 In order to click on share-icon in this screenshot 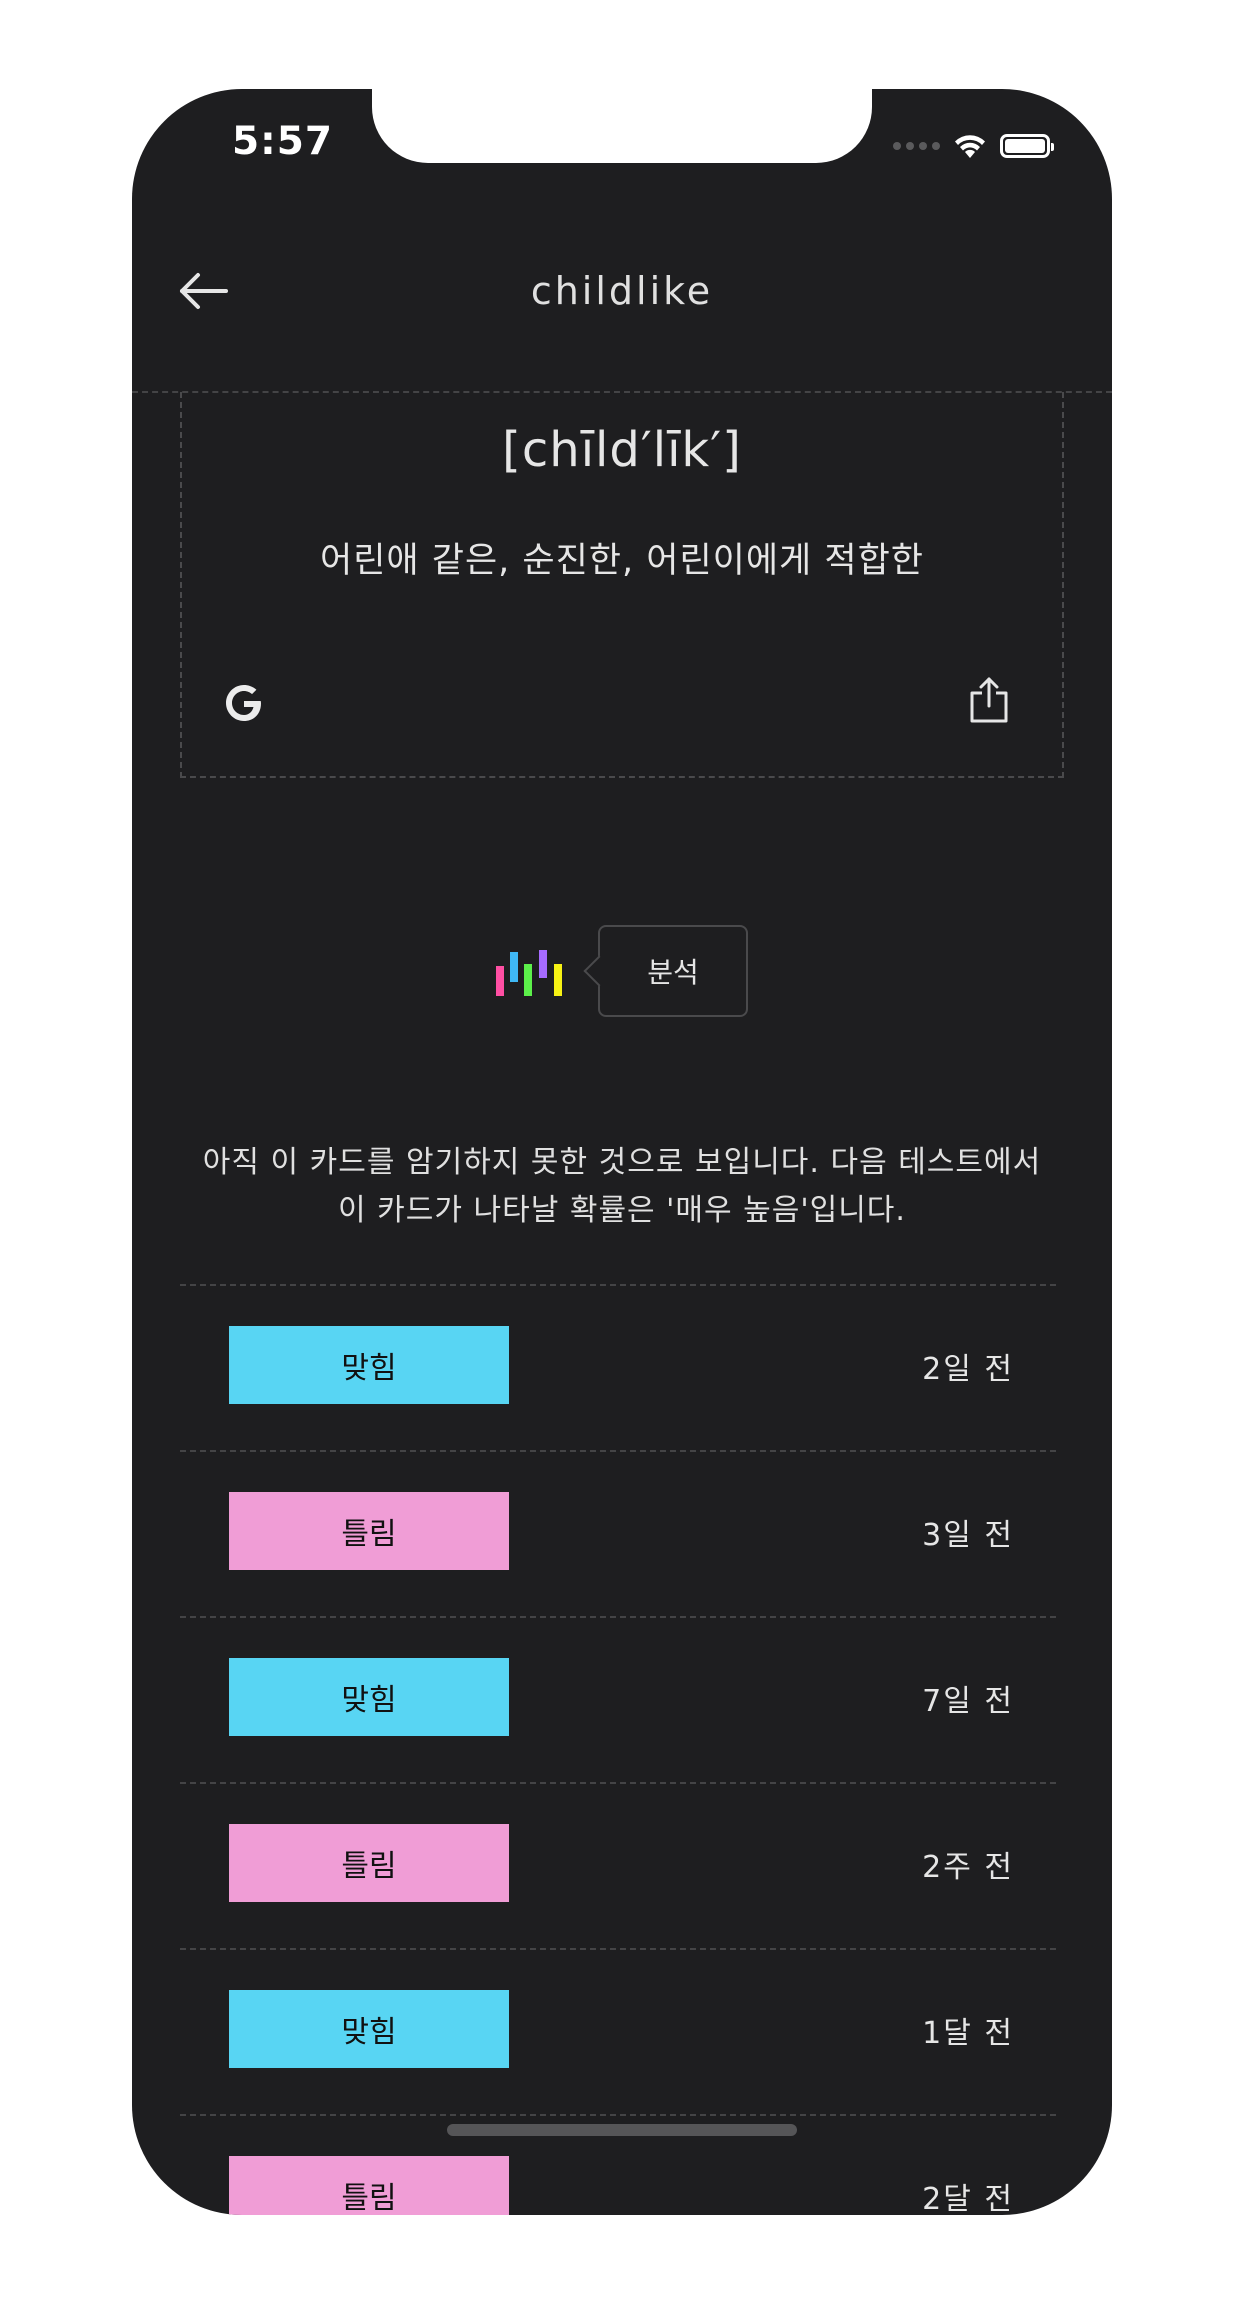, I will do `click(989, 700)`.